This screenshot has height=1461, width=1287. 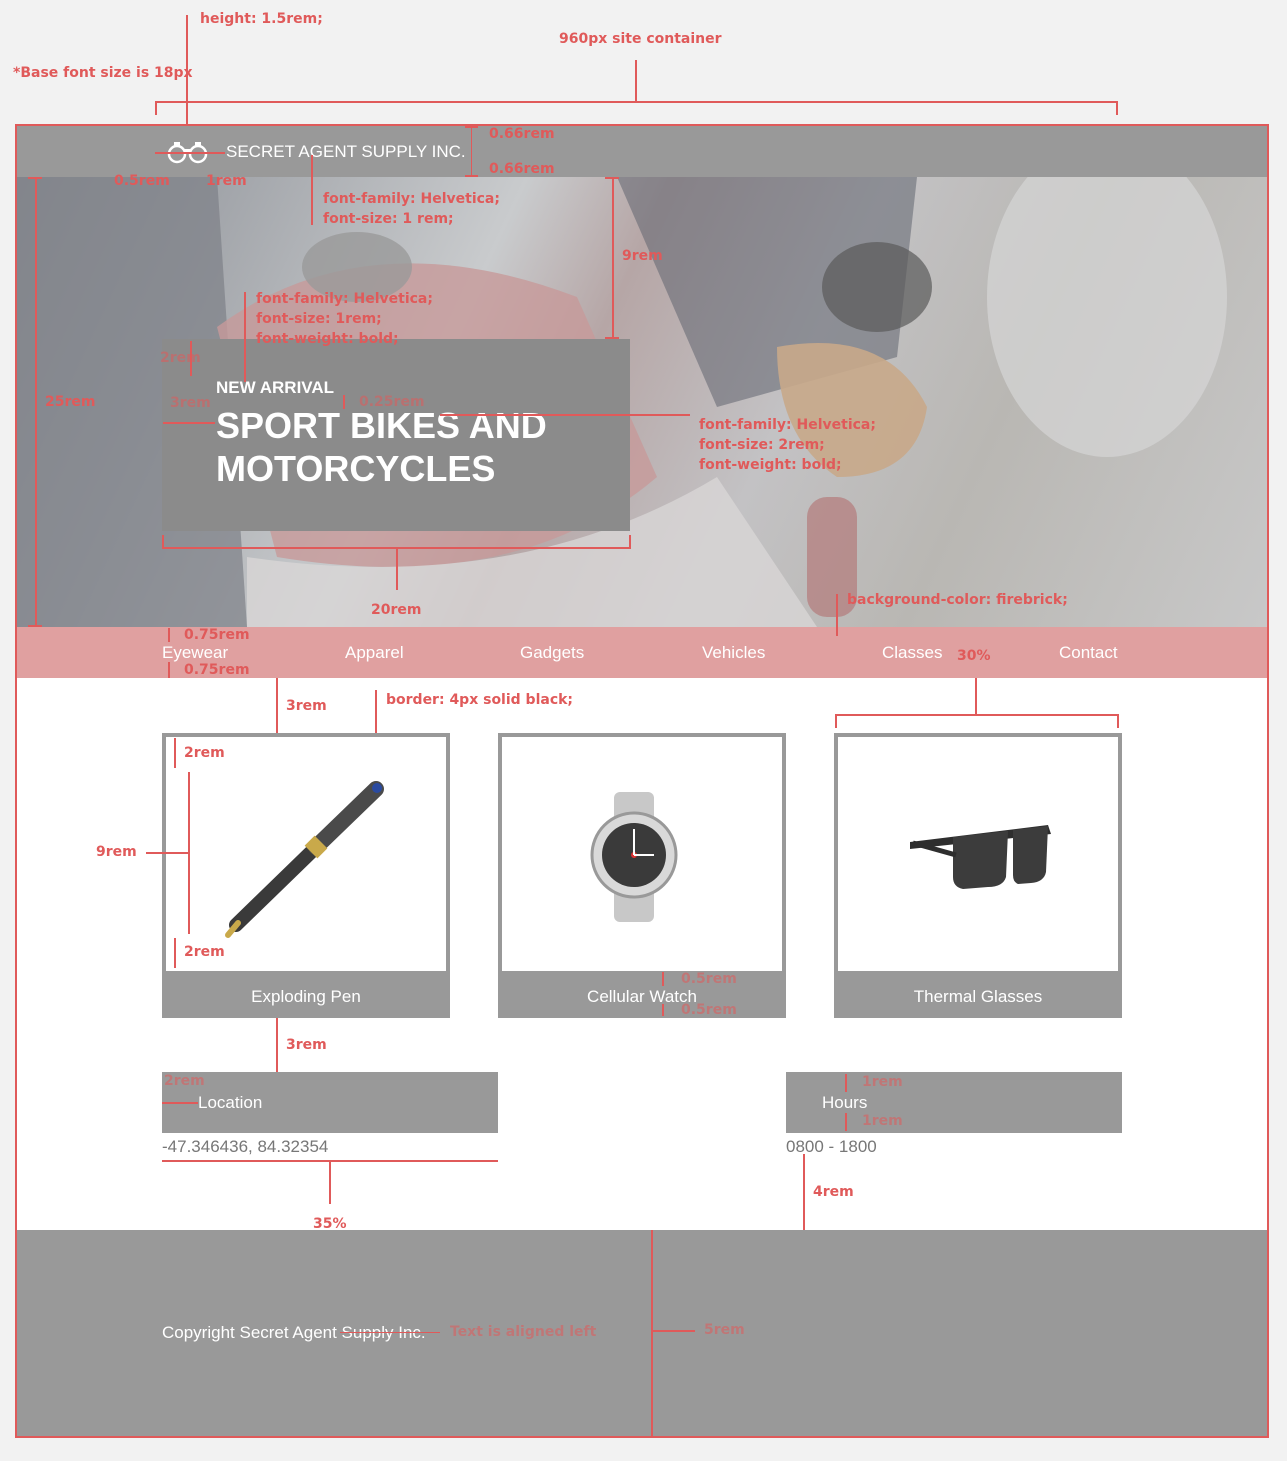 I want to click on annotation-info-pad-left: 2rem, so click(x=184, y=1081).